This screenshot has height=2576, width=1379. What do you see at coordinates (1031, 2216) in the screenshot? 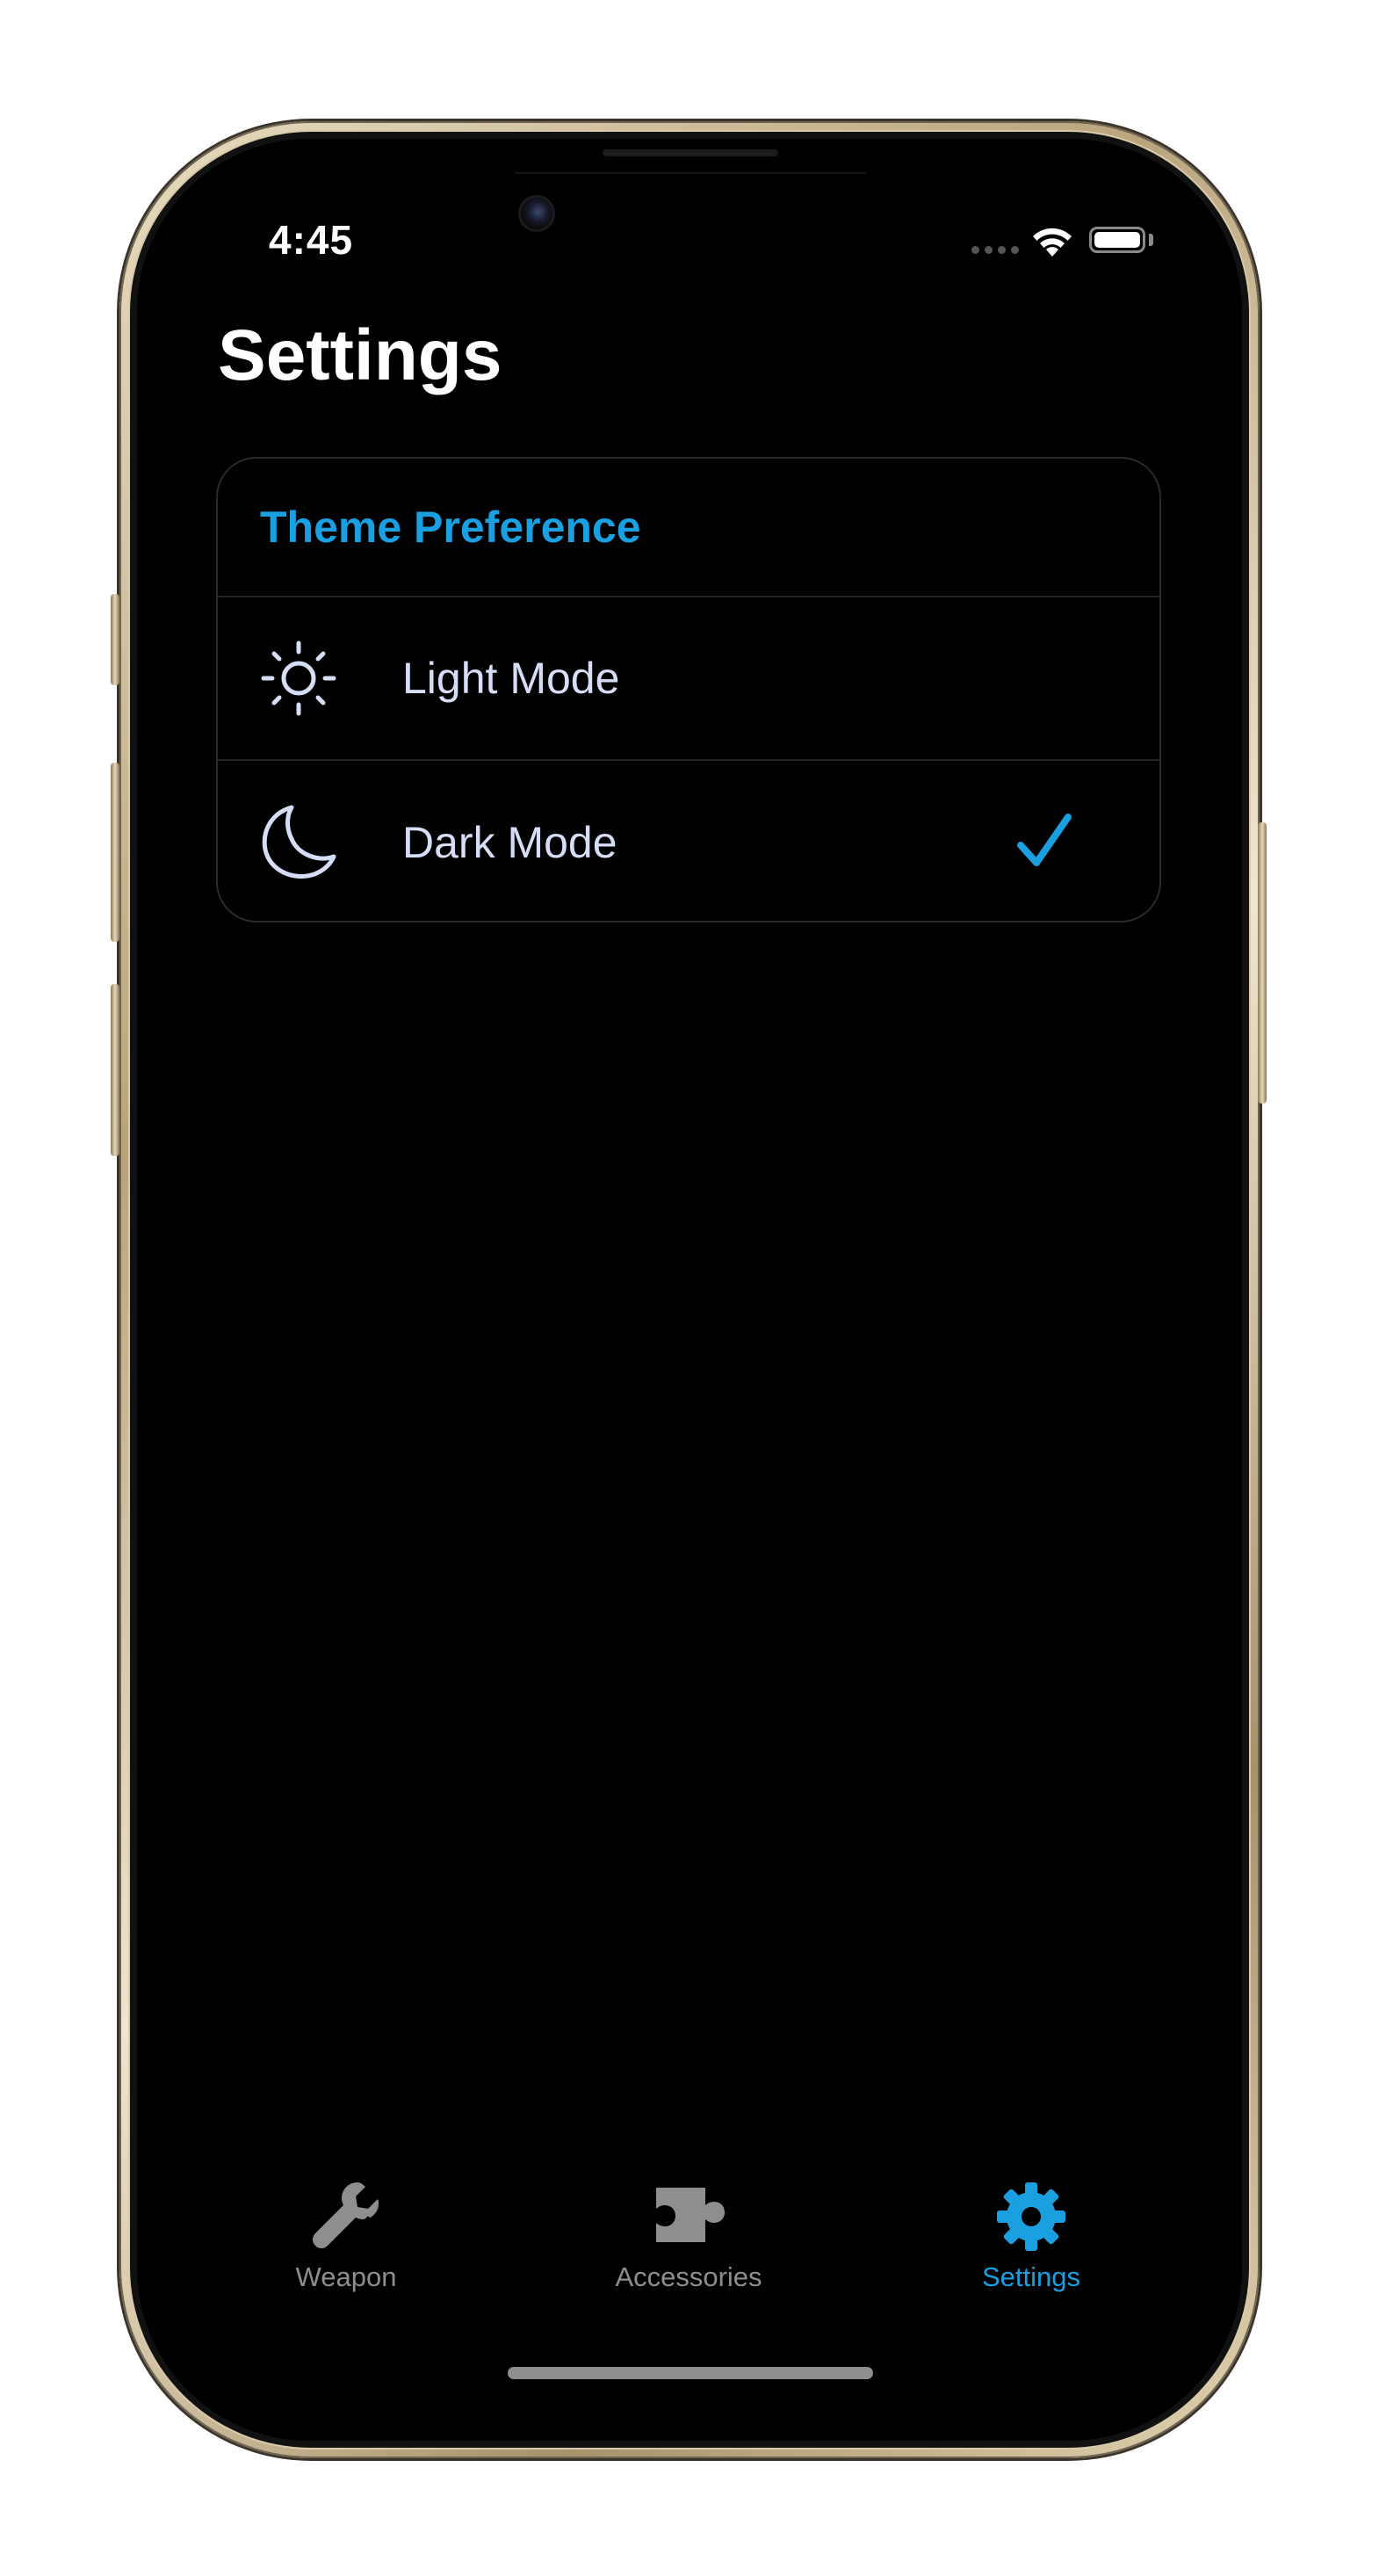
I see `gear-icon` at bounding box center [1031, 2216].